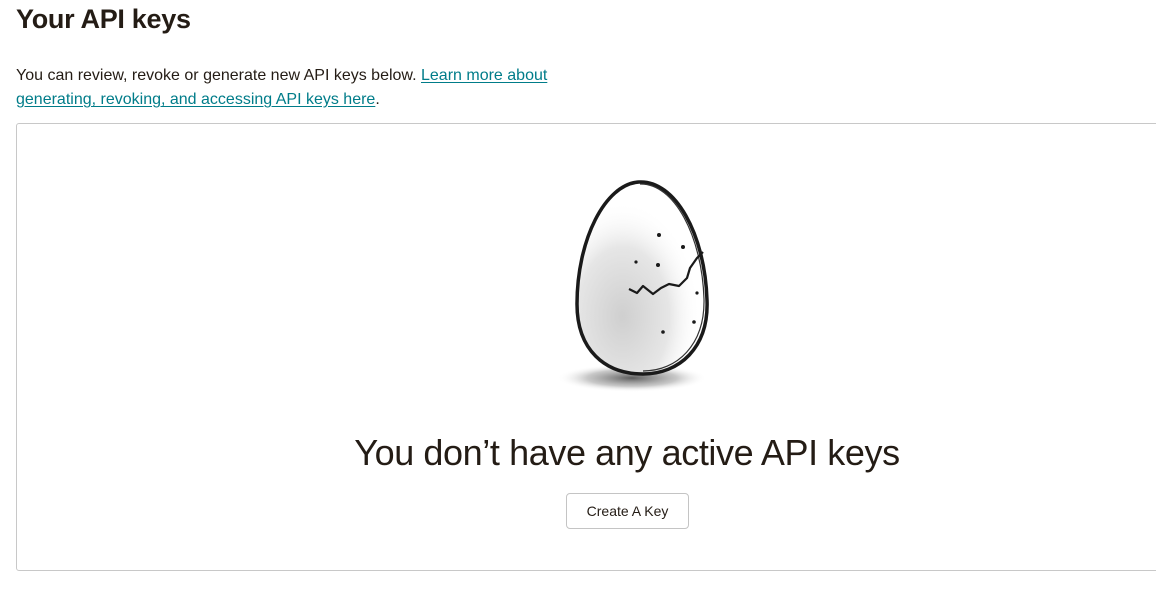  Describe the element at coordinates (633, 286) in the screenshot. I see `cracked-egg-icon` at that location.